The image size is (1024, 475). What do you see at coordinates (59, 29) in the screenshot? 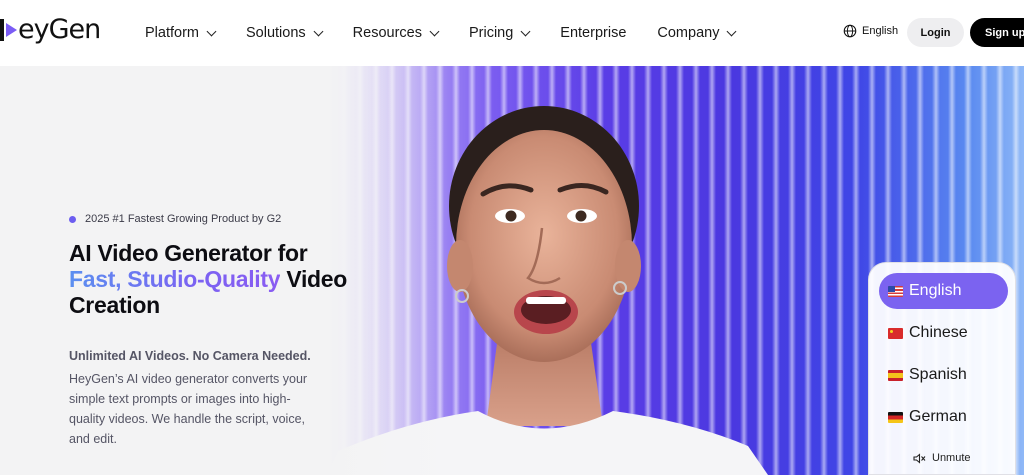
I see `logo-text: eyGen` at bounding box center [59, 29].